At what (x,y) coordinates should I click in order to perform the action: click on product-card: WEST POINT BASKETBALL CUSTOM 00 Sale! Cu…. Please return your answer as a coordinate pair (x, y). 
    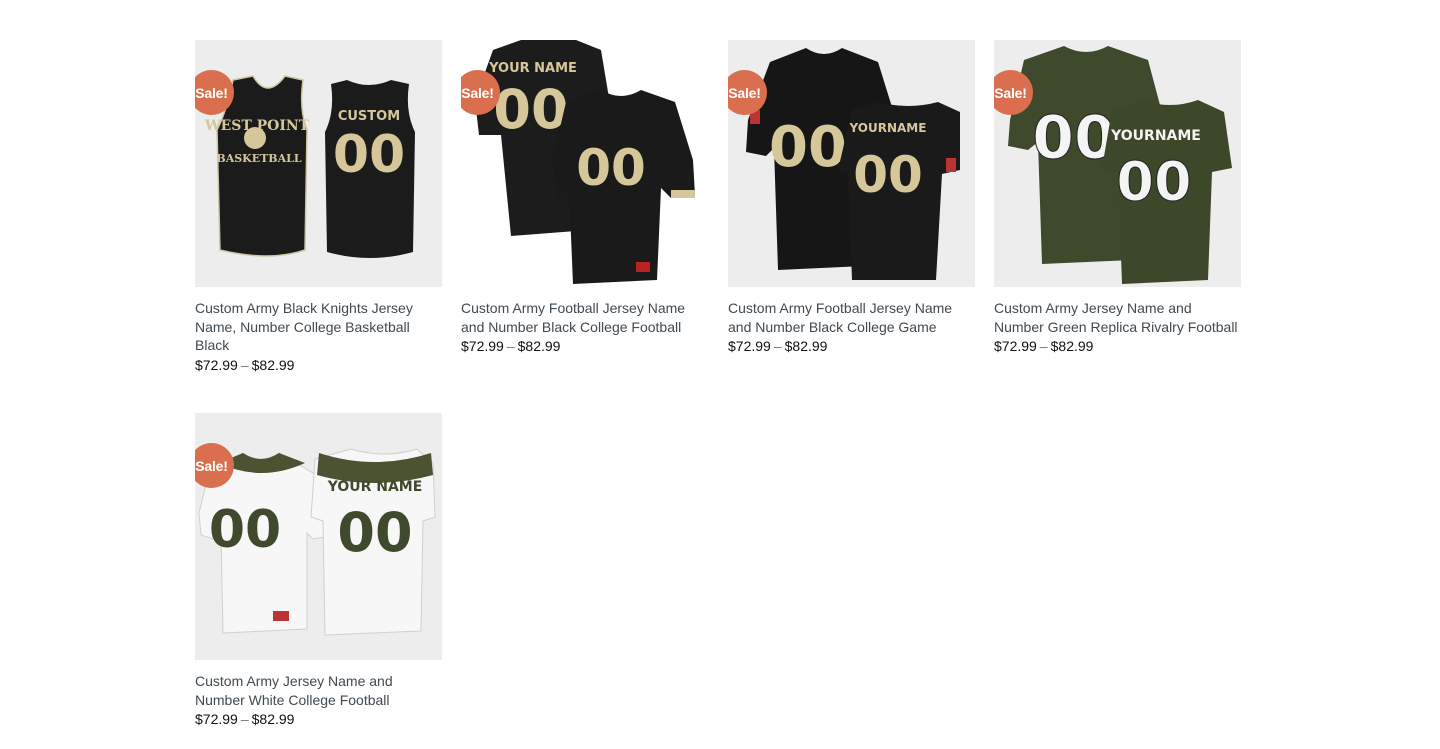
    Looking at the image, I should click on (318, 207).